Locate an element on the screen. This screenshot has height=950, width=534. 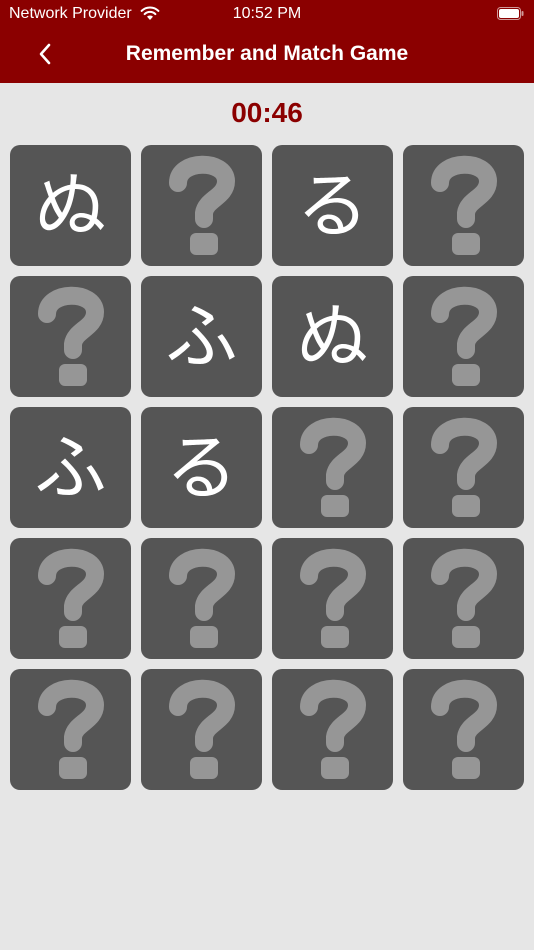
status-time: 10:52 PM is located at coordinates (267, 13).